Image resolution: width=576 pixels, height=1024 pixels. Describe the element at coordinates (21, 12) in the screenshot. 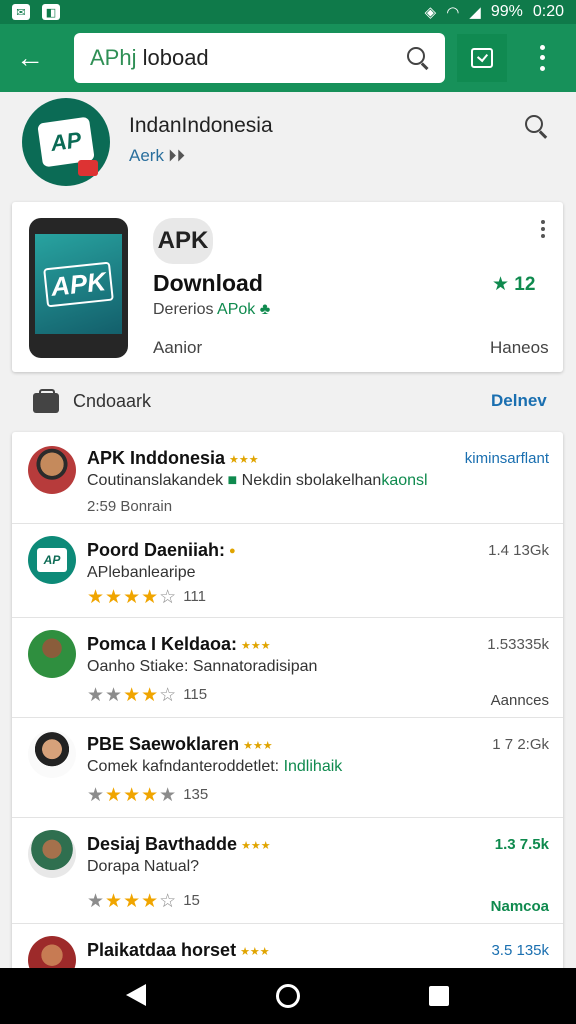

I see `notification-icon: ✉` at that location.